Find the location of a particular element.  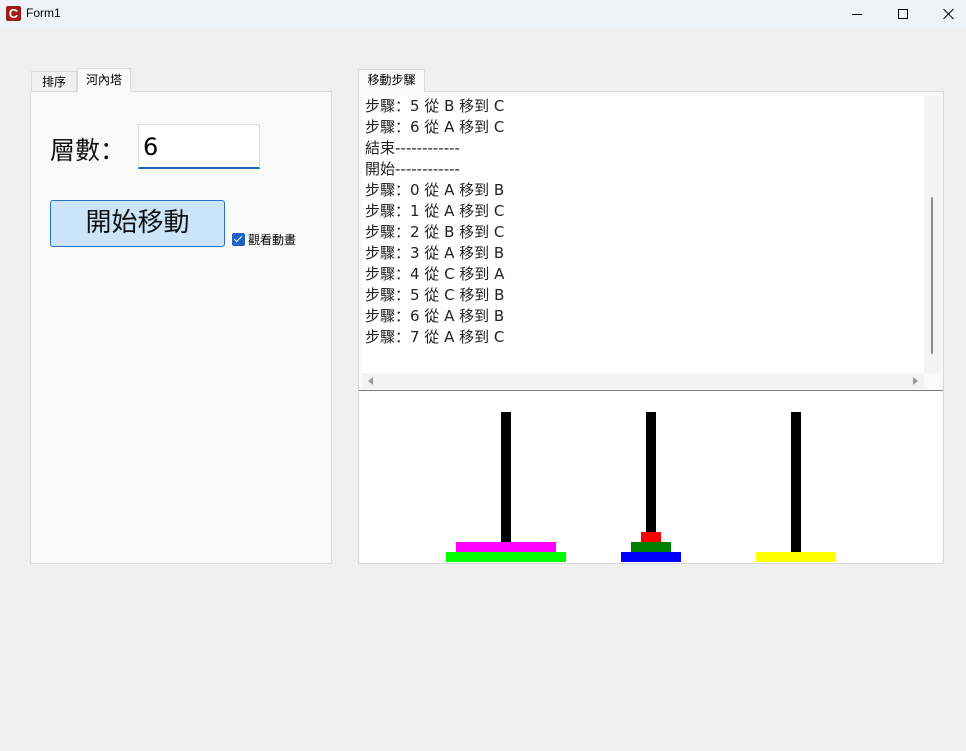

layers-input: 6 is located at coordinates (199, 146).